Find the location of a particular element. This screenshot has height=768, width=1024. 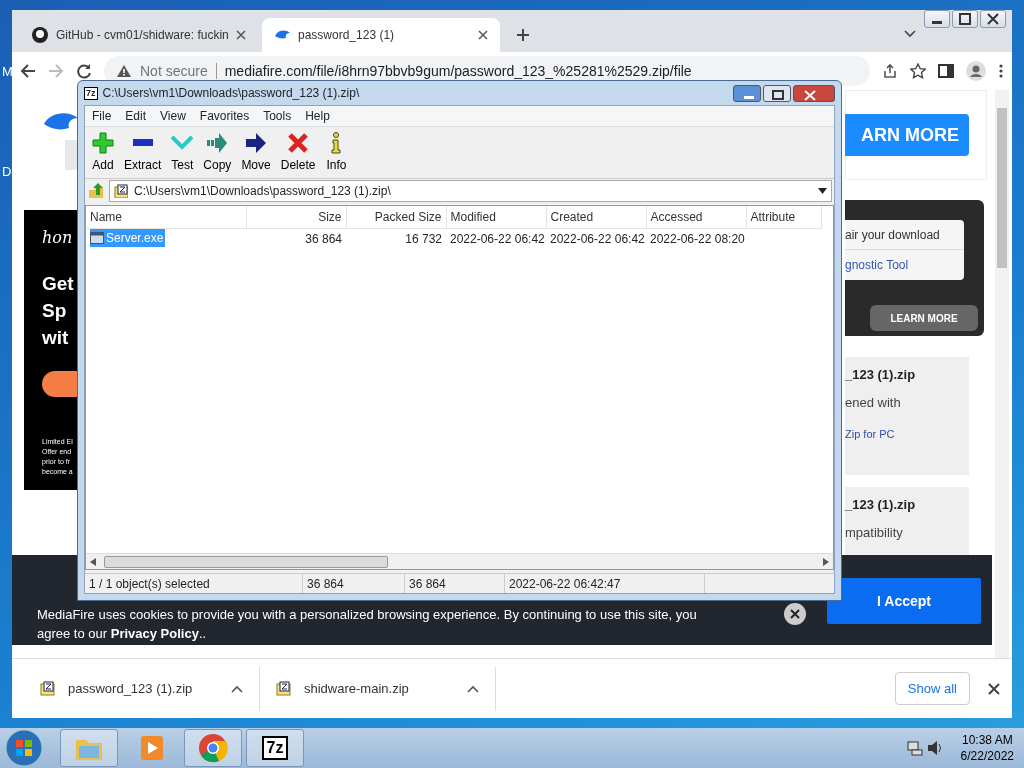

start-button is located at coordinates (24, 748).